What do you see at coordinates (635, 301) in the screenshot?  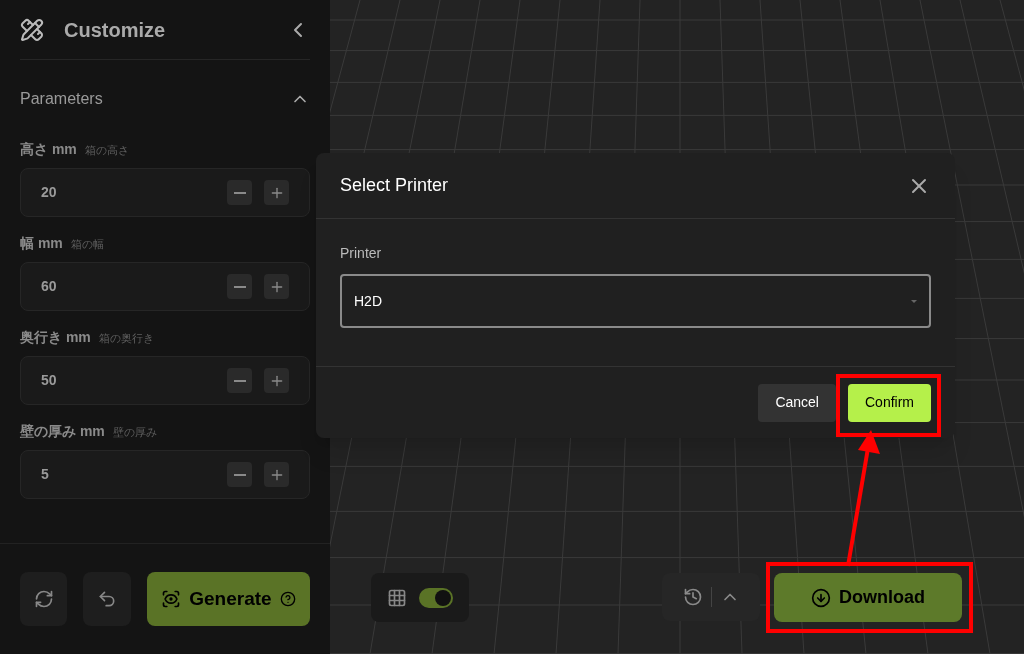 I see `printer-select: H2D` at bounding box center [635, 301].